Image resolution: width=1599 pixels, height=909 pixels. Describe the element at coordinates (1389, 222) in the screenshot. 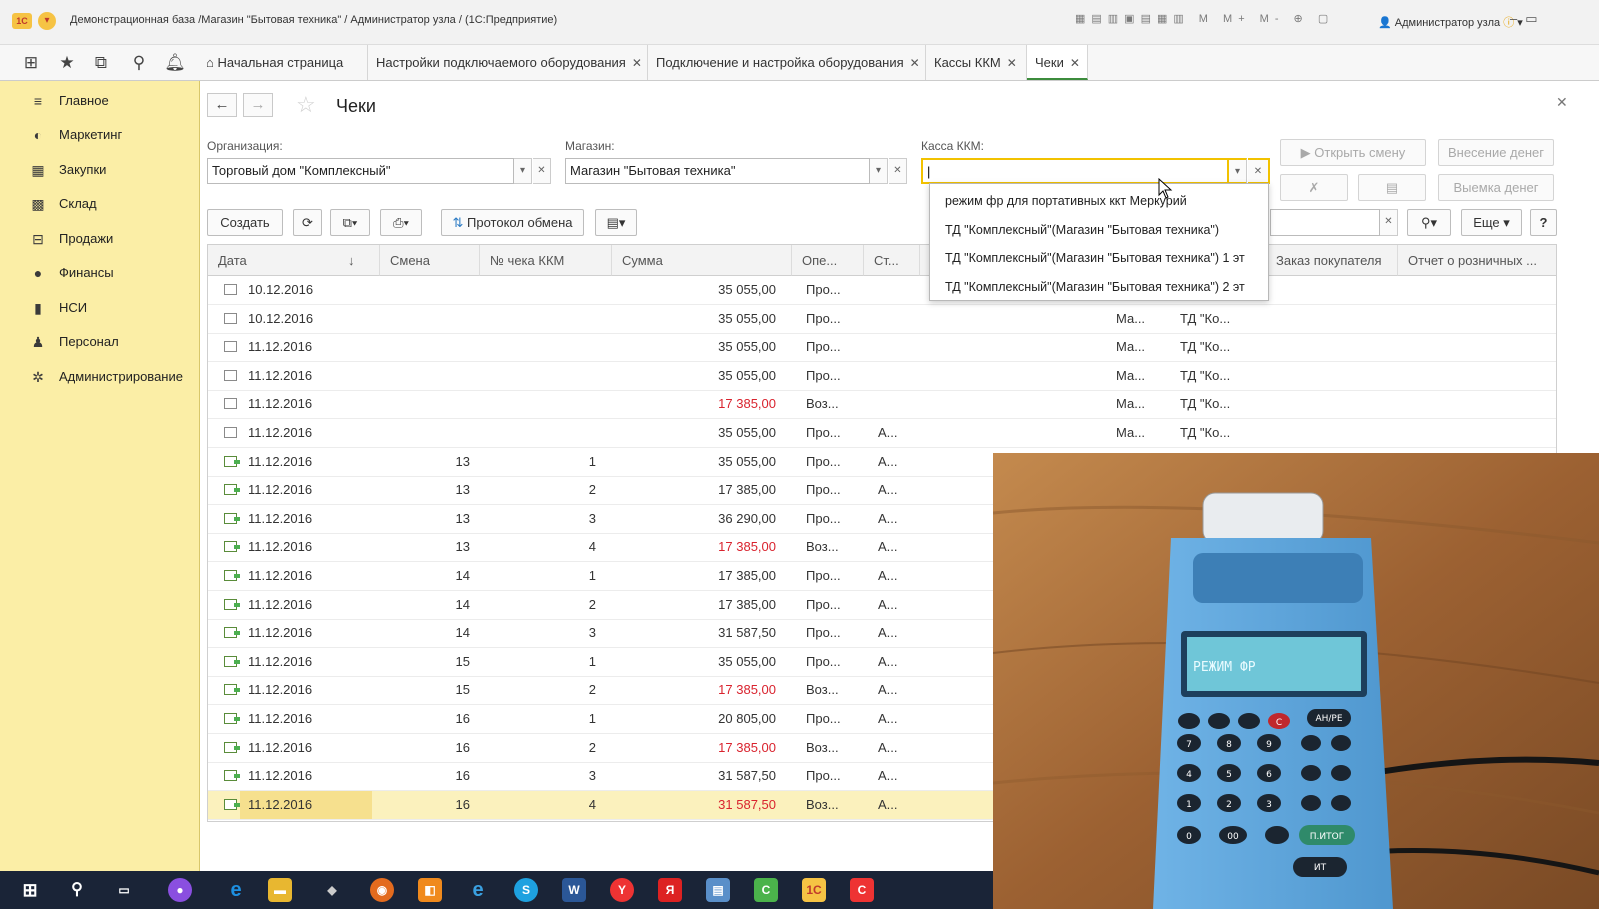

I see `search-clear-button: ✕` at that location.